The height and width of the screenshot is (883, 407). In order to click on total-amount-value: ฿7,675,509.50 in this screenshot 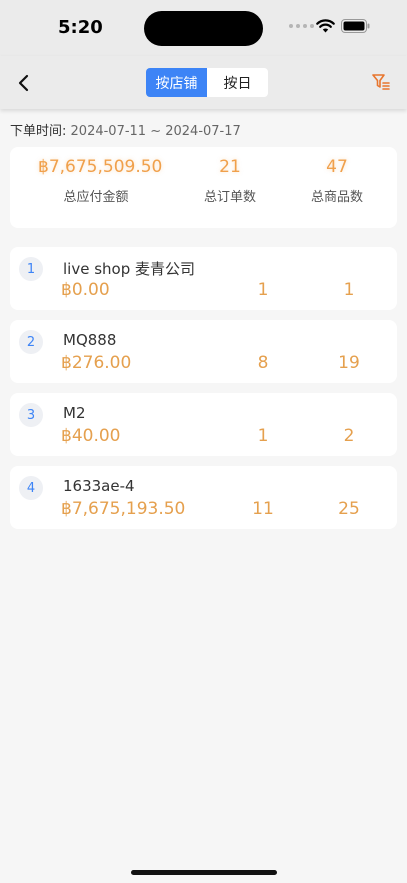, I will do `click(100, 167)`.